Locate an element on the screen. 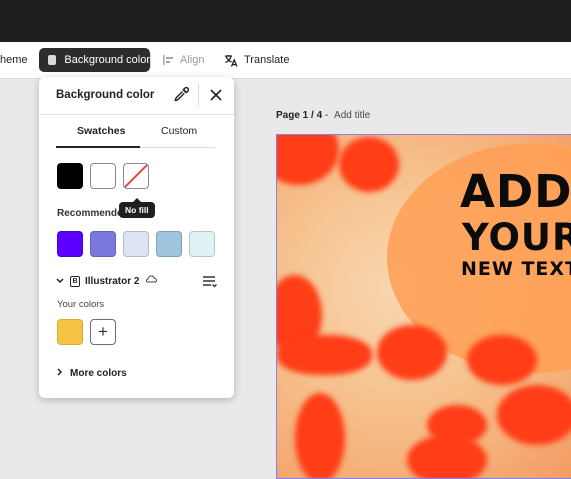 The width and height of the screenshot is (571, 479). tab-swatches: Swatches is located at coordinates (101, 131).